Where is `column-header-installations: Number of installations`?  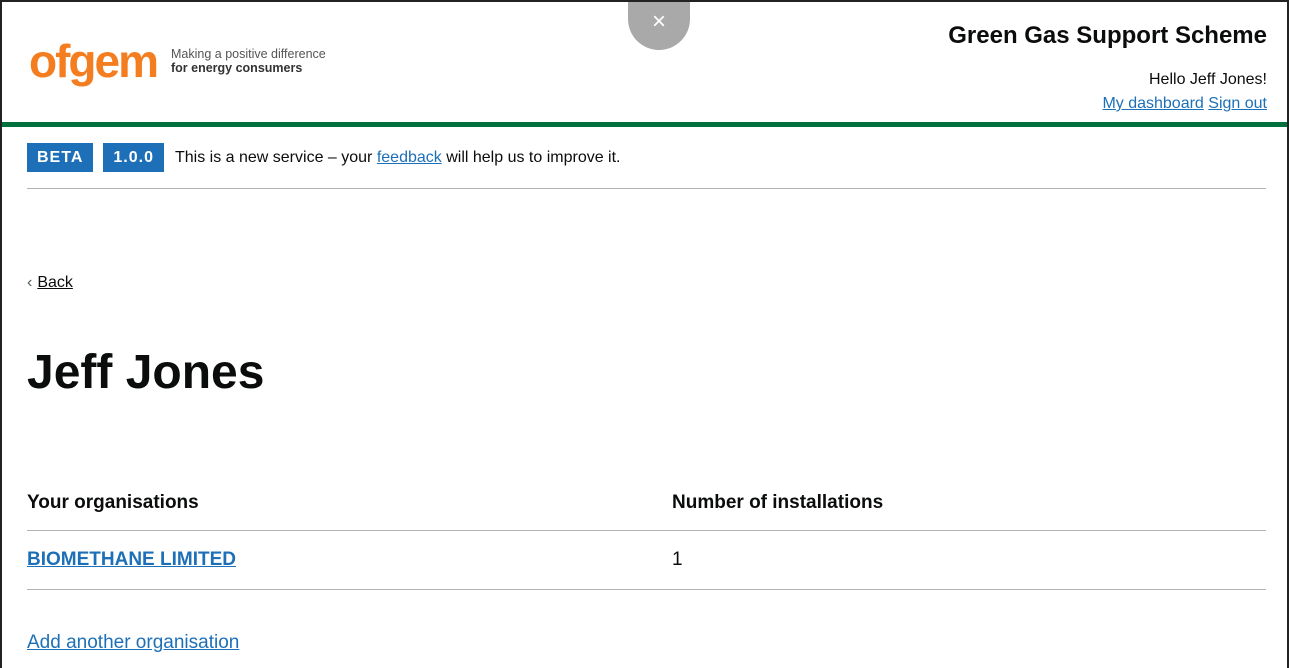
column-header-installations: Number of installations is located at coordinates (778, 502).